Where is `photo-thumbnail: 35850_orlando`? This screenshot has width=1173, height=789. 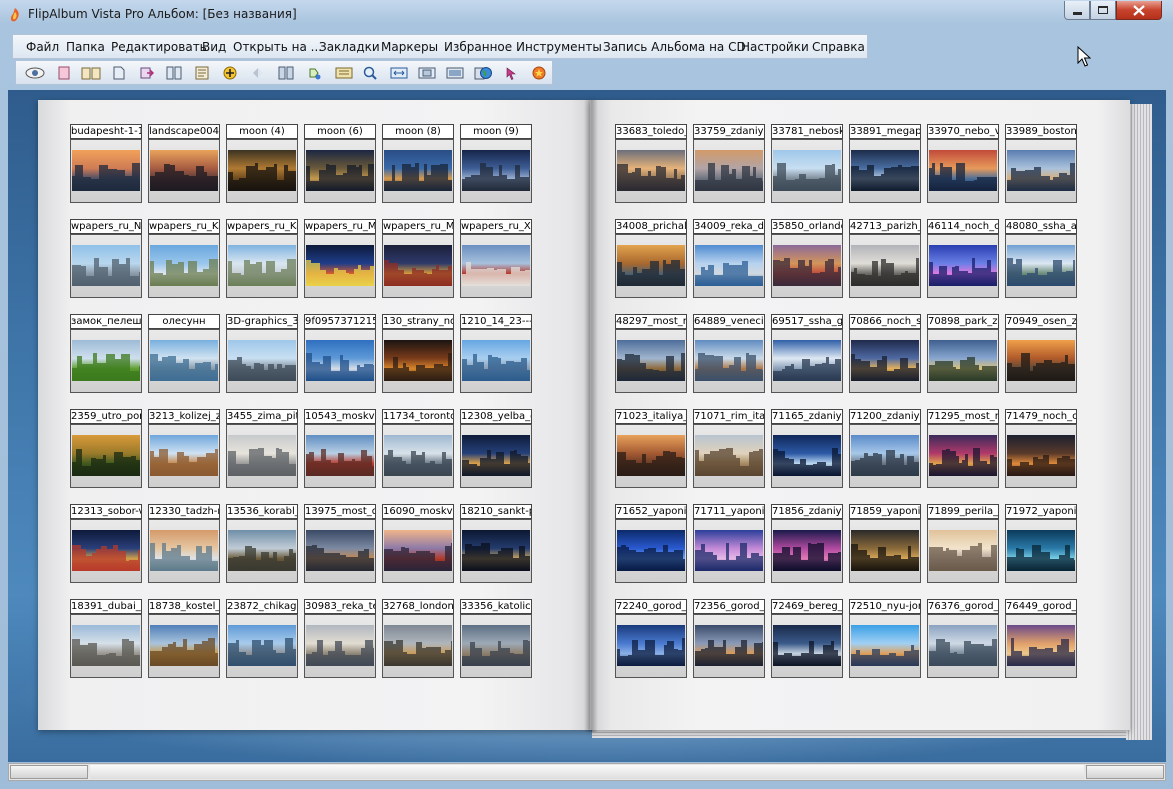
photo-thumbnail: 35850_orlando is located at coordinates (807, 258).